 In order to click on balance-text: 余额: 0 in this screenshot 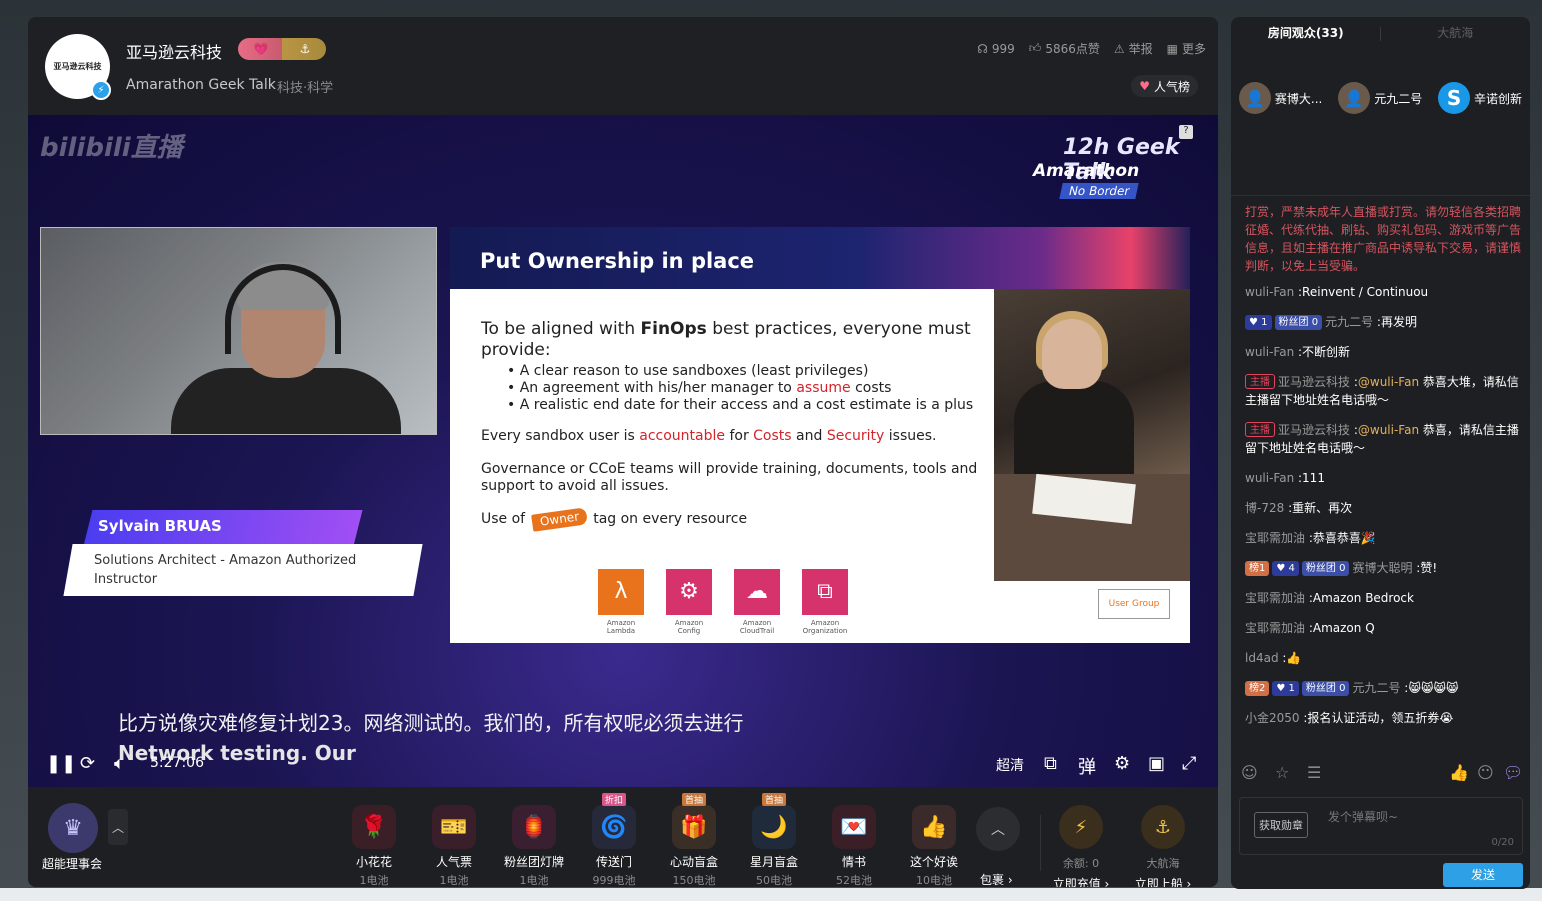, I will do `click(1081, 863)`.